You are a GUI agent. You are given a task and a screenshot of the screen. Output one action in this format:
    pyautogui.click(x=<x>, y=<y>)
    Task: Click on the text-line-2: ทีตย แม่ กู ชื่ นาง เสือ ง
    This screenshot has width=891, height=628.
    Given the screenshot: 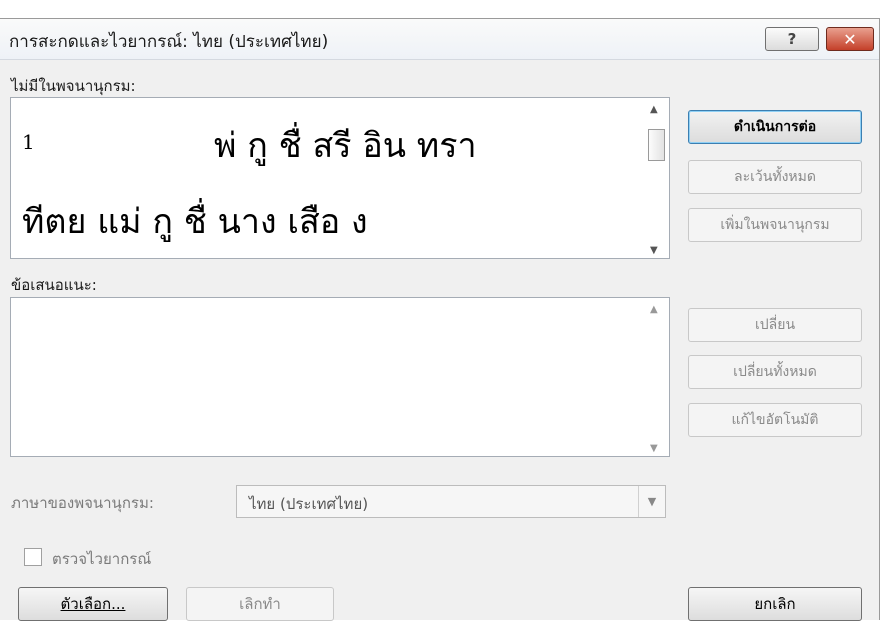 What is the action you would take?
    pyautogui.click(x=195, y=222)
    